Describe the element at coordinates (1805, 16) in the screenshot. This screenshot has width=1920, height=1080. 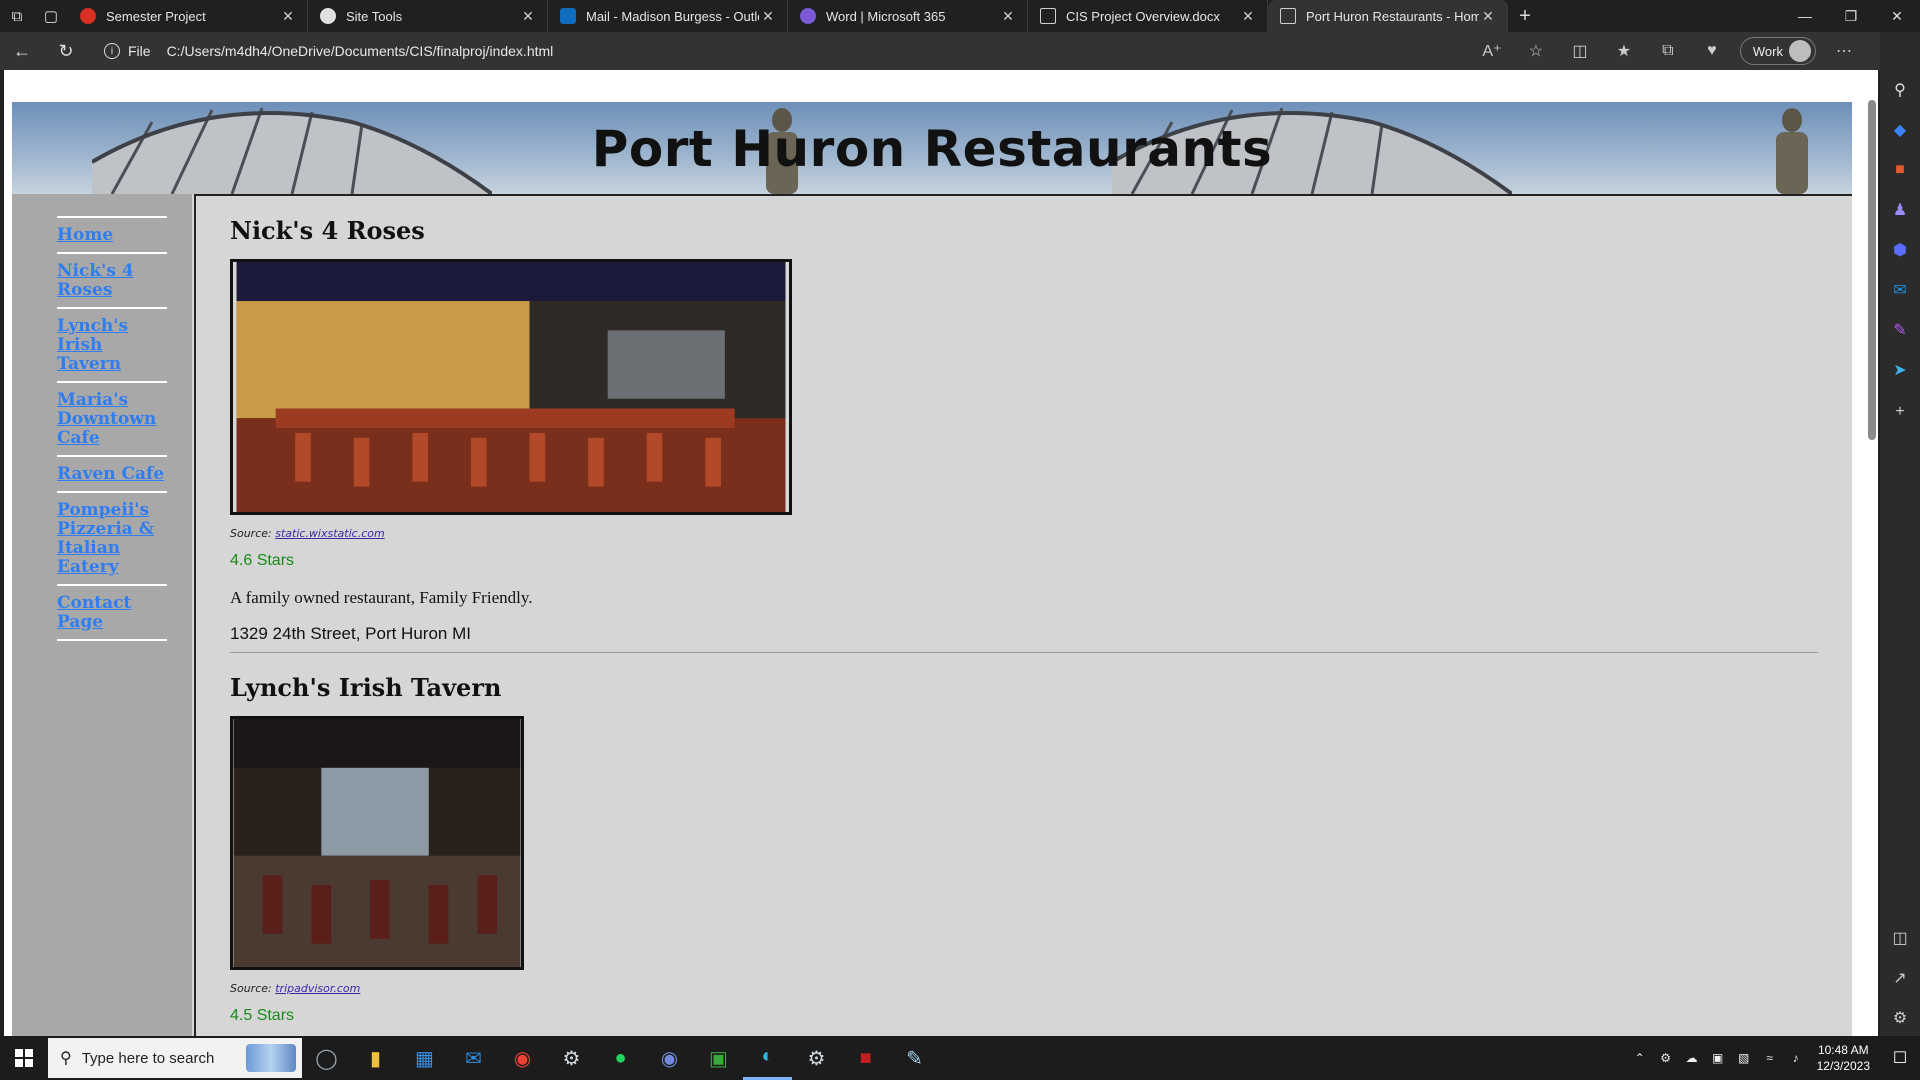
I see `minimize-button: —` at that location.